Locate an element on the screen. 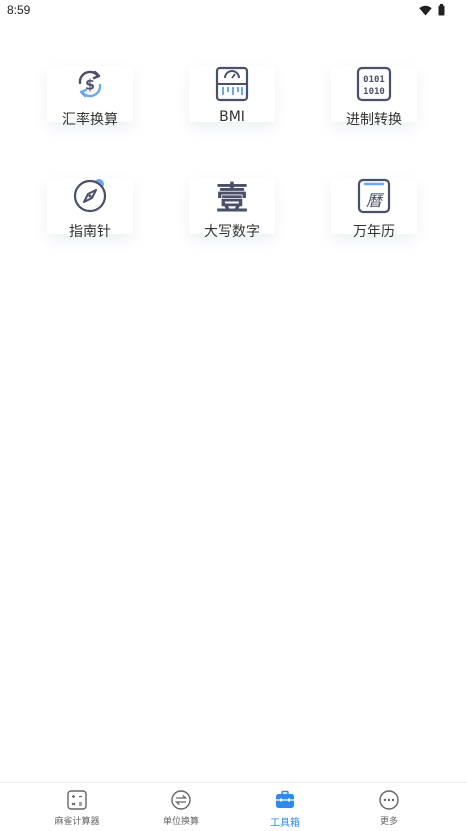 The height and width of the screenshot is (831, 467). status-icons is located at coordinates (432, 10).